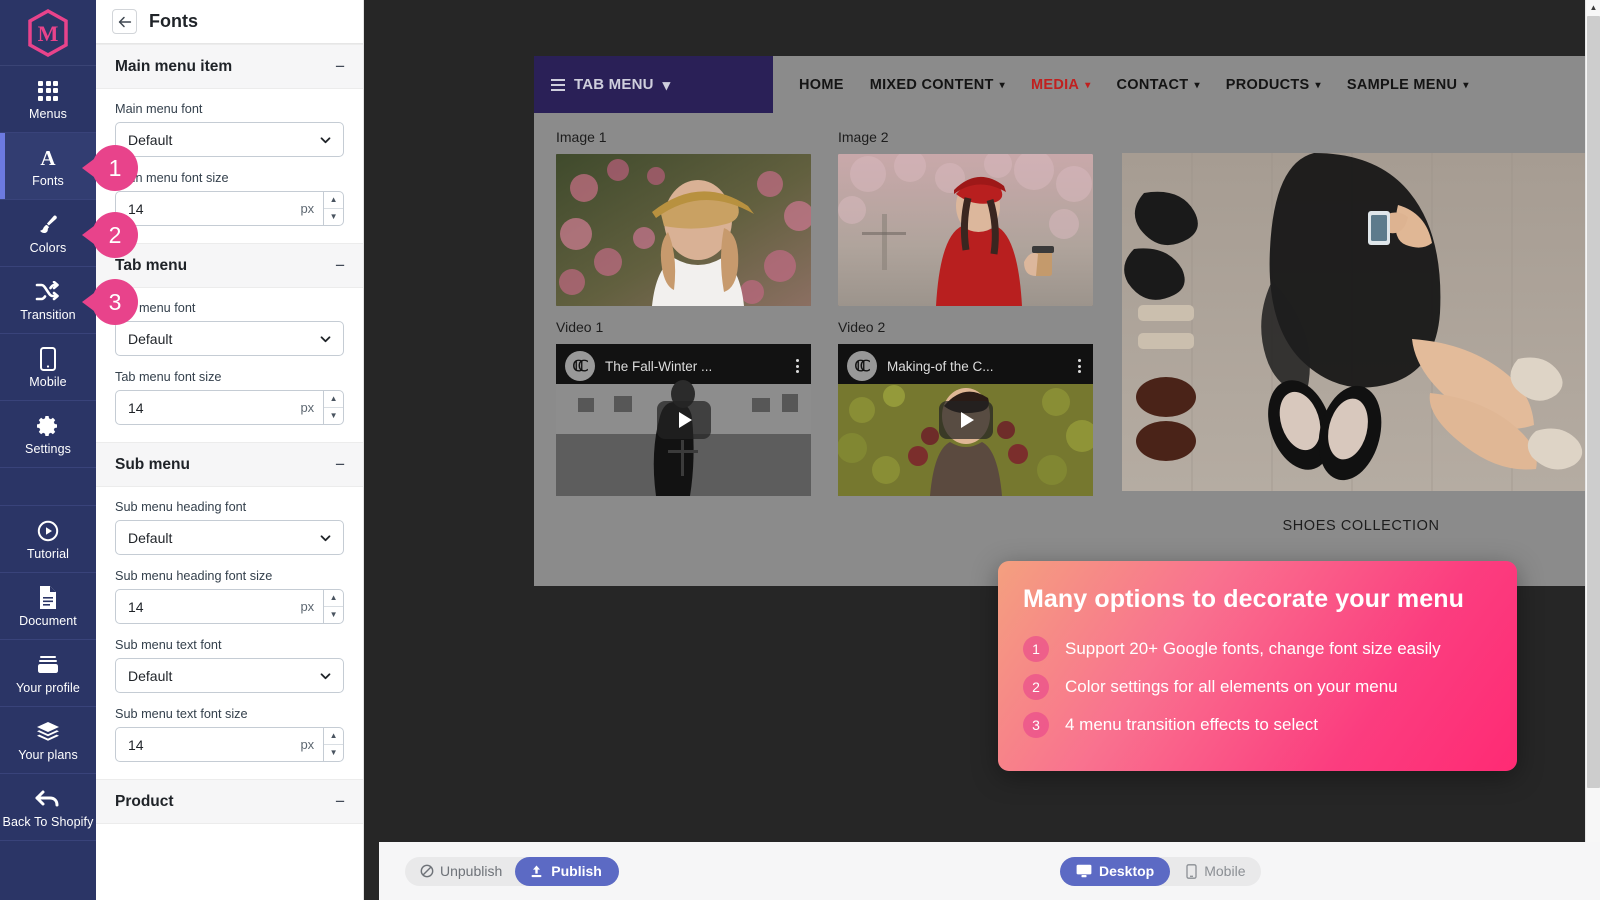 Image resolution: width=1600 pixels, height=900 pixels. Describe the element at coordinates (580, 366) in the screenshot. I see `chanel-logo-icon: ℂℂ` at that location.